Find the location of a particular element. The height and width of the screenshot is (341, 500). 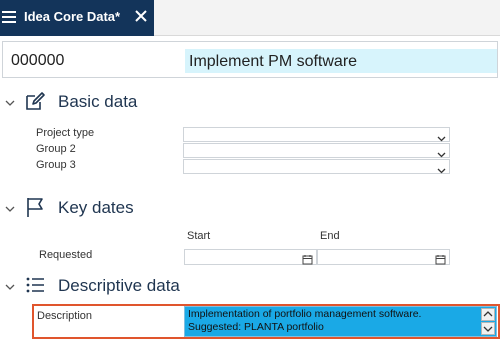

section-basic-data-header: Basic data is located at coordinates (250, 103).